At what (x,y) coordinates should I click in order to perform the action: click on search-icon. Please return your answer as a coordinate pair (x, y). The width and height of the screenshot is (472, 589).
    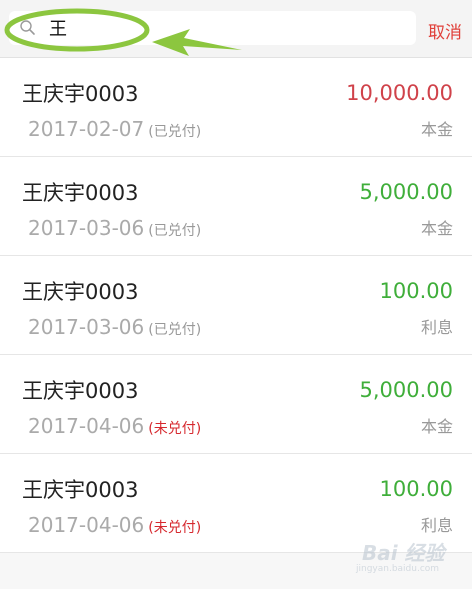
    Looking at the image, I should click on (27, 29).